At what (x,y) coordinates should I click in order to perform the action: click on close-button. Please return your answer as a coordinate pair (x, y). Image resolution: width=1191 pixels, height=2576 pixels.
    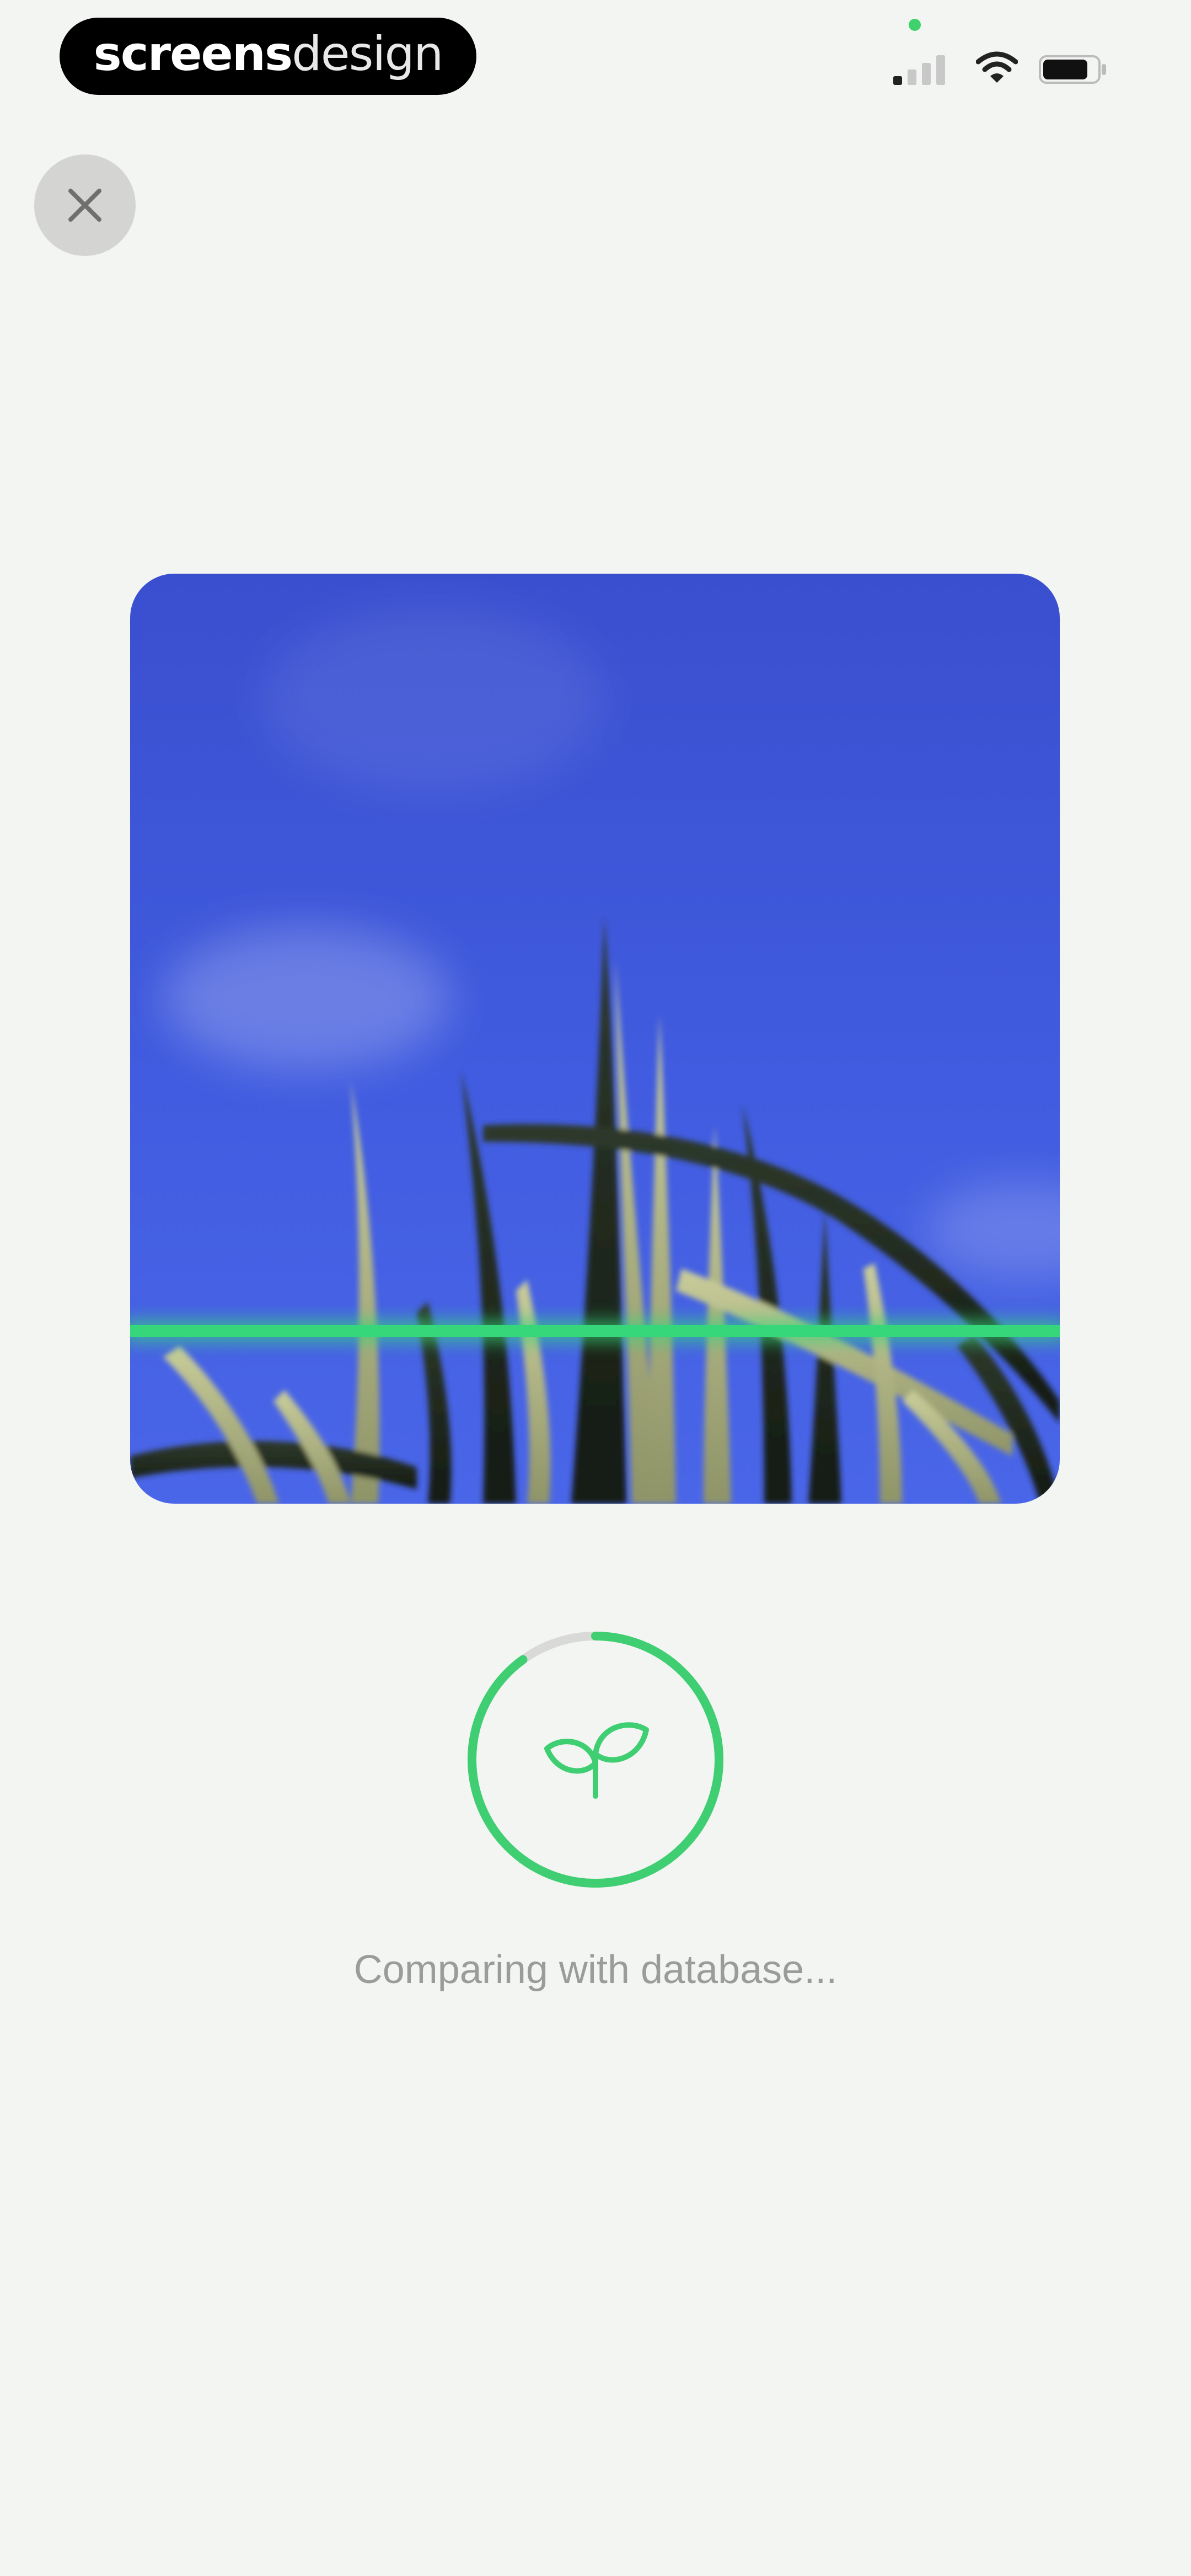
    Looking at the image, I should click on (85, 205).